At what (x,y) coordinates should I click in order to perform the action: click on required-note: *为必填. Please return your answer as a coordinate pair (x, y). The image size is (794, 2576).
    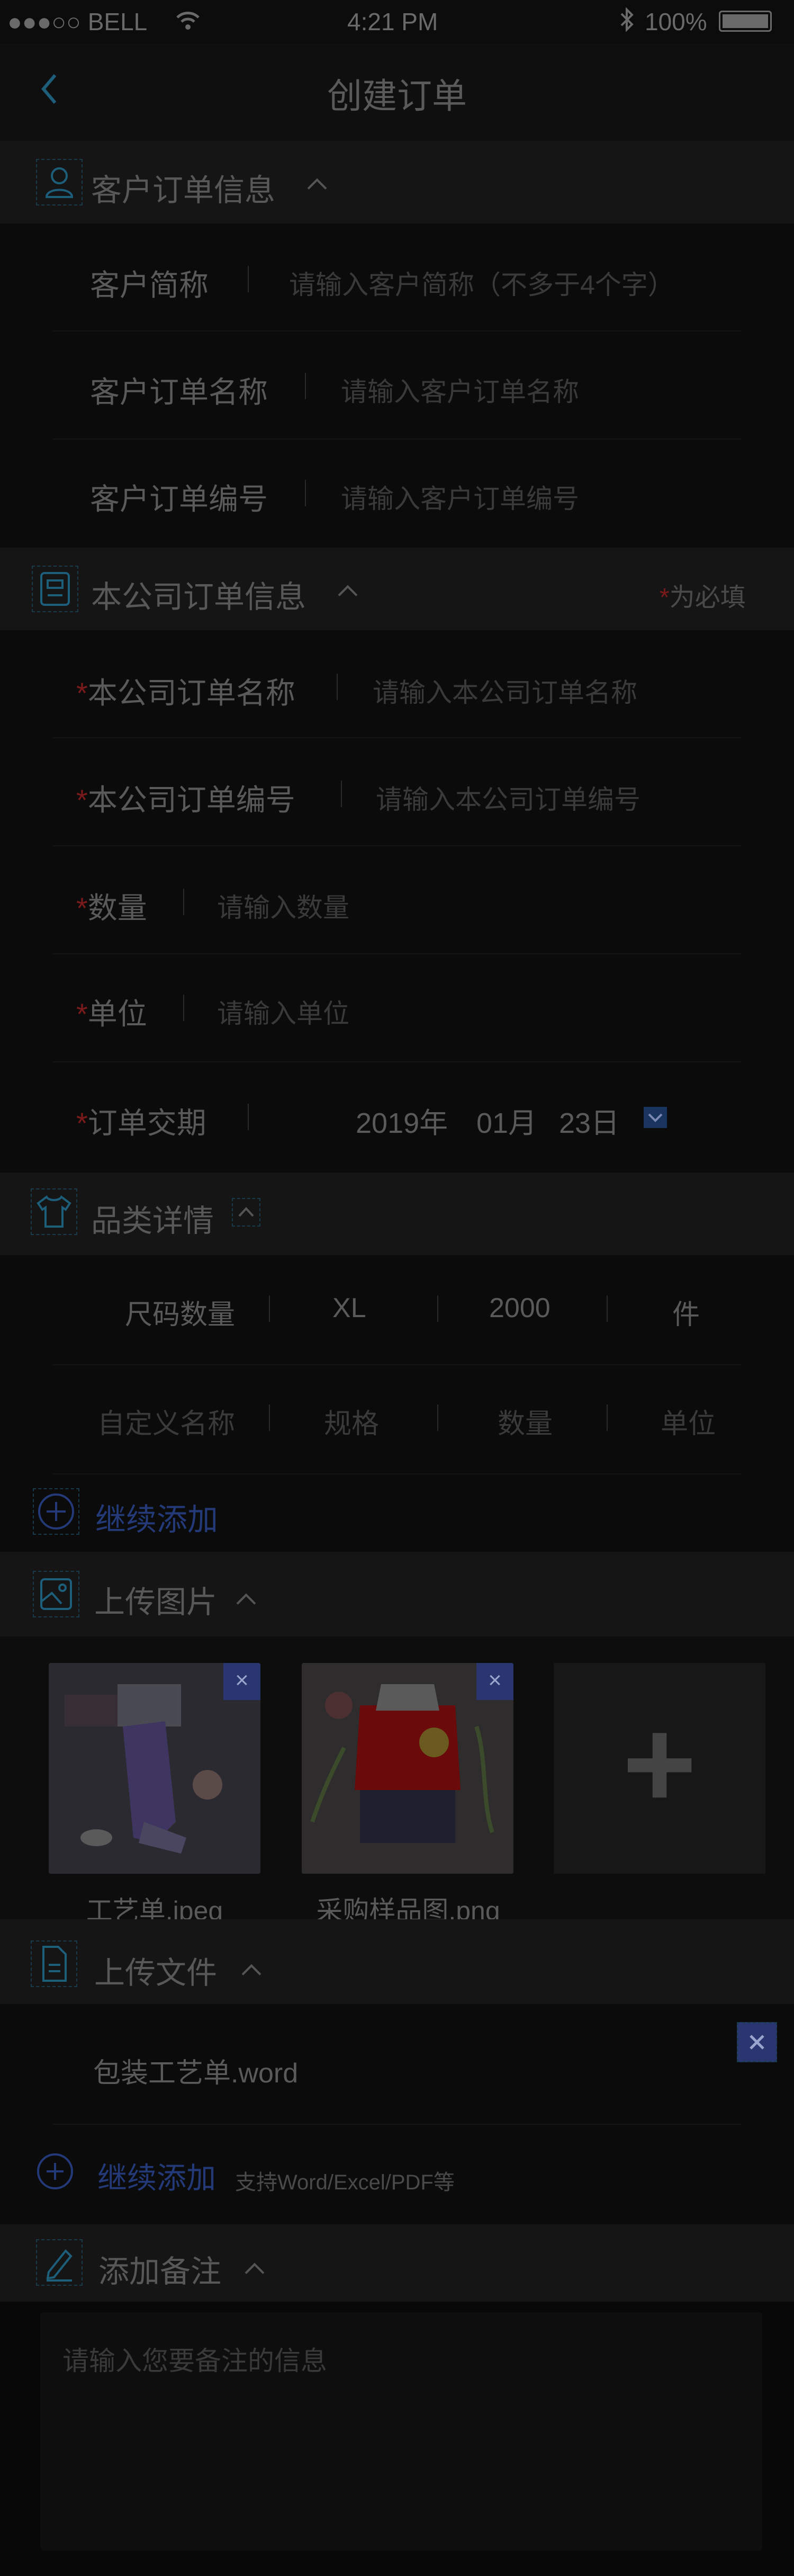
    Looking at the image, I should click on (703, 598).